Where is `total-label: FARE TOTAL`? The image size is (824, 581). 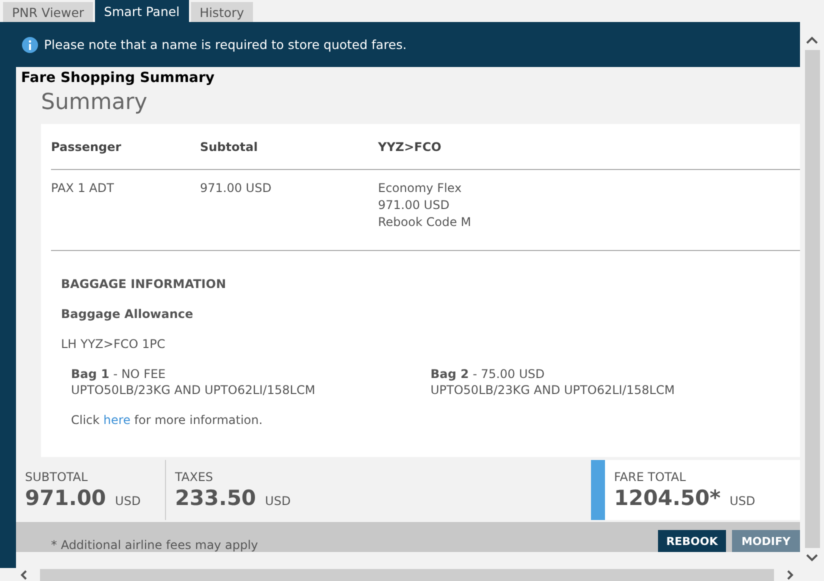 total-label: FARE TOTAL is located at coordinates (650, 477).